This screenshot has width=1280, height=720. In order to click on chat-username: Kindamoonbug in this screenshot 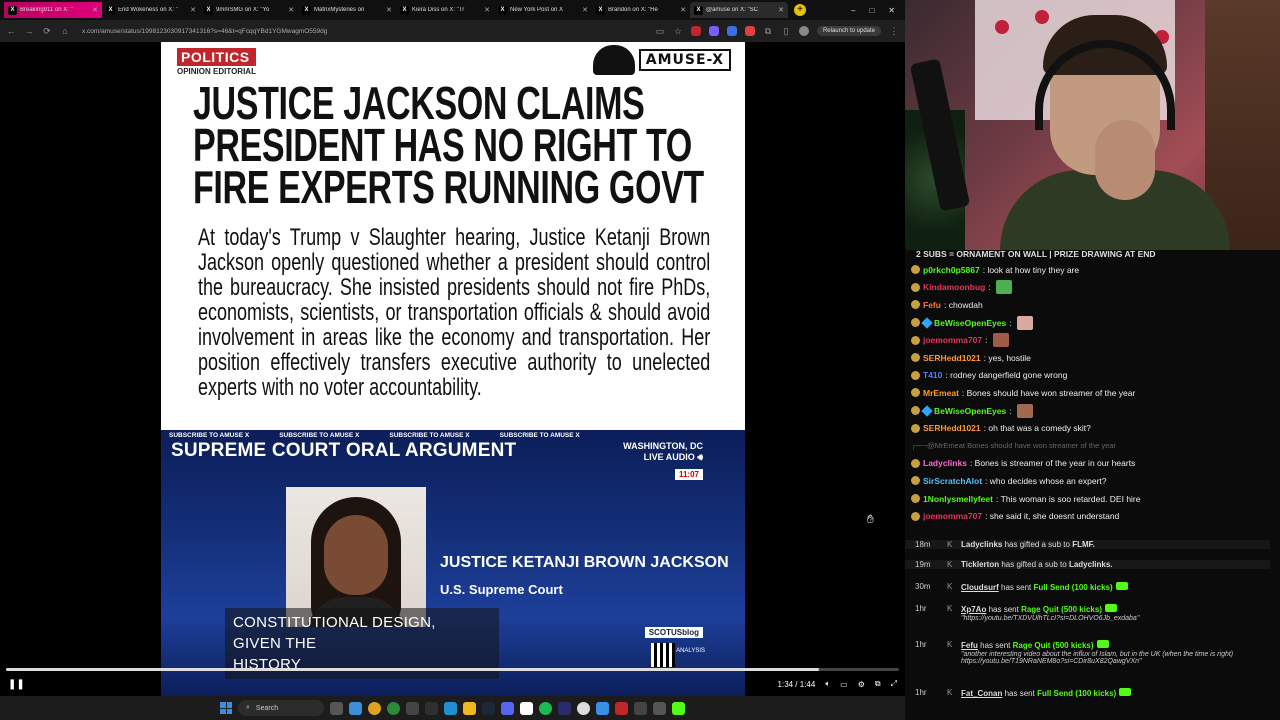, I will do `click(954, 287)`.